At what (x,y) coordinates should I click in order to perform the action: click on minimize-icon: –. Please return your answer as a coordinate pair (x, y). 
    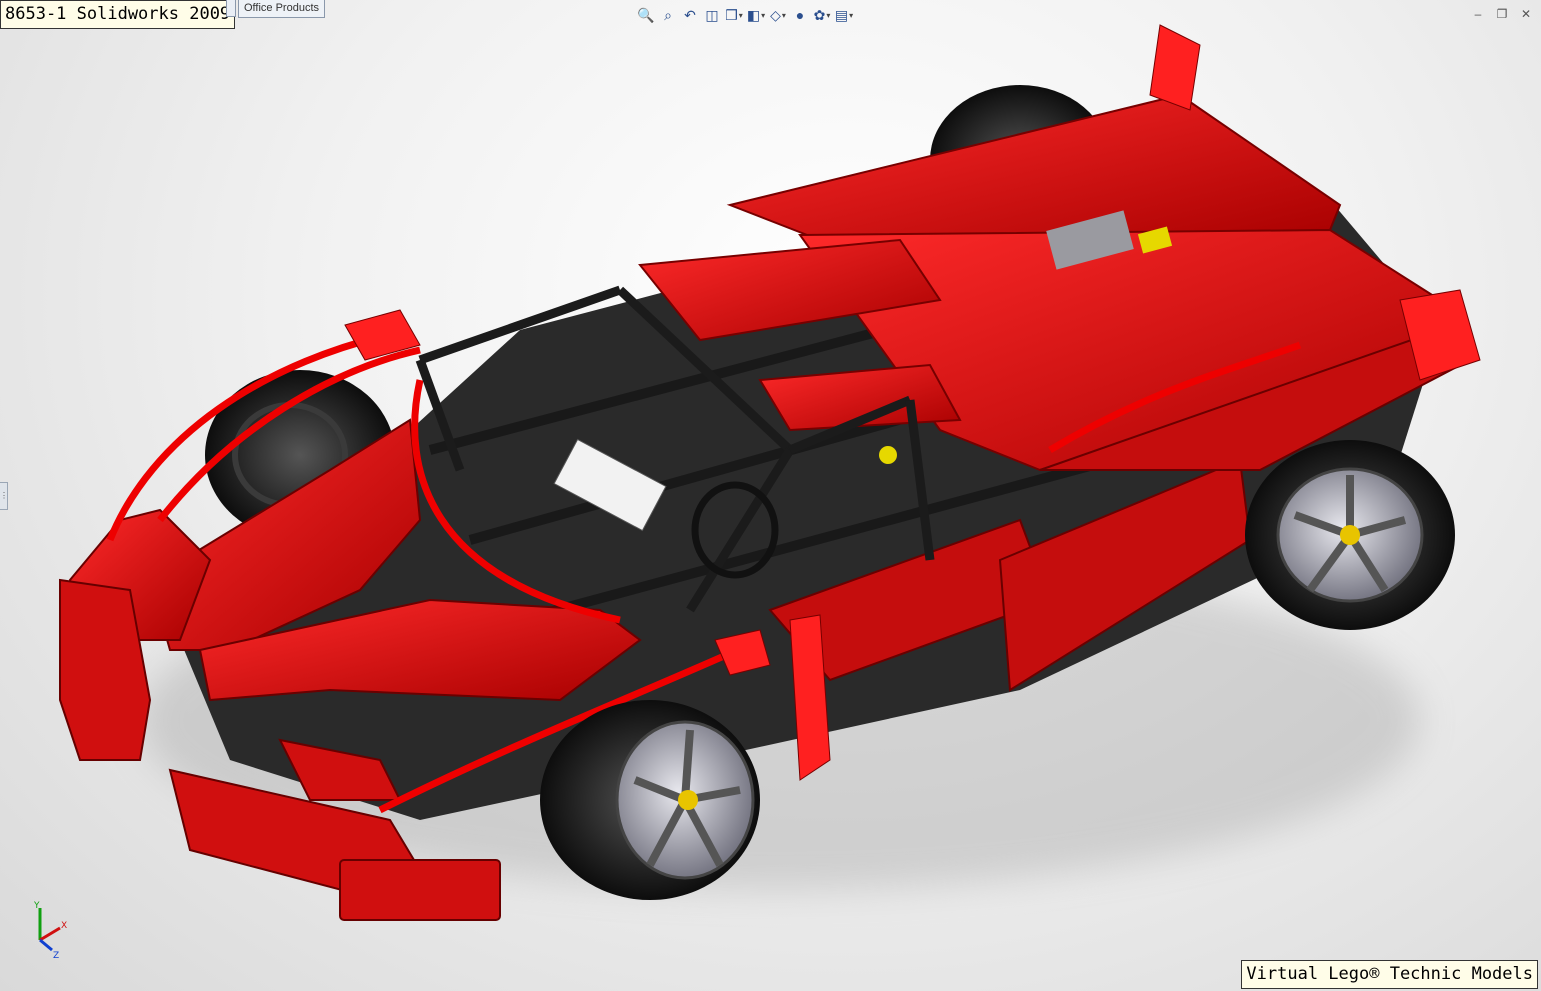
    Looking at the image, I should click on (1478, 14).